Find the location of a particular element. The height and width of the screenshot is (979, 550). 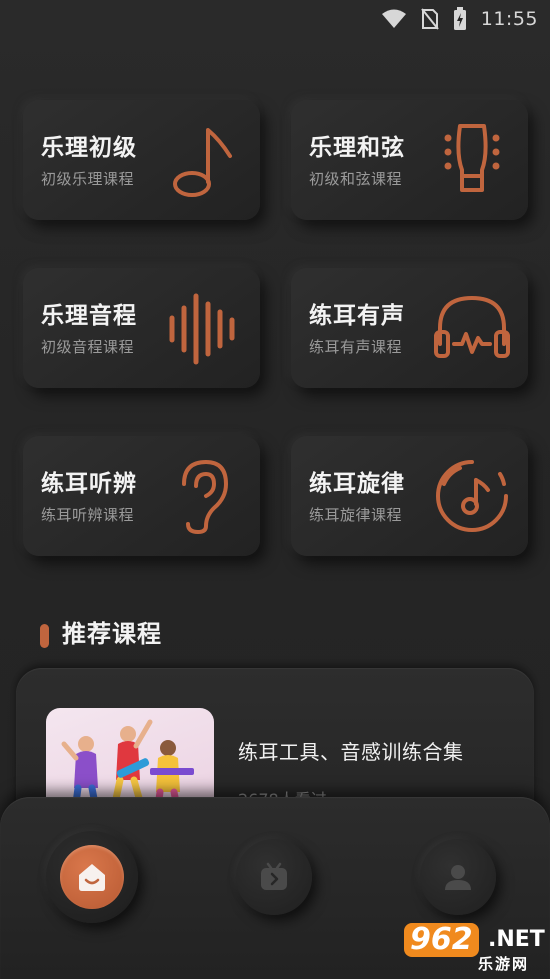

nav-profile-button is located at coordinates (458, 877).